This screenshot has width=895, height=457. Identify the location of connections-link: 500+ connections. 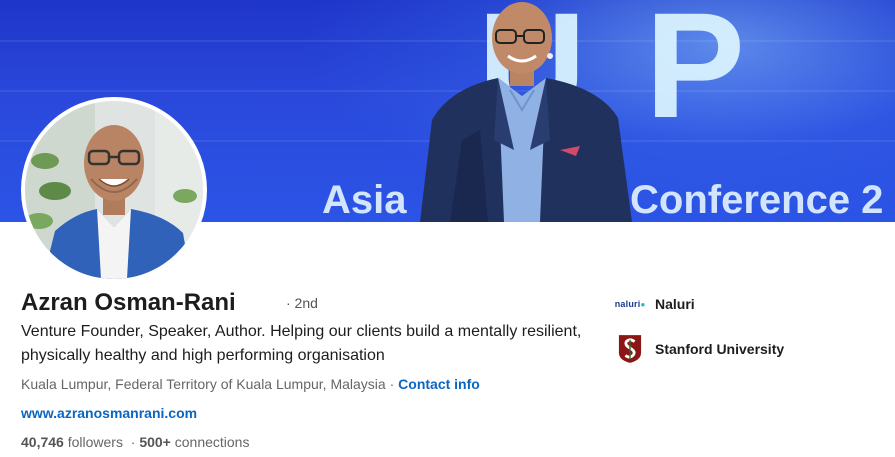
(194, 442).